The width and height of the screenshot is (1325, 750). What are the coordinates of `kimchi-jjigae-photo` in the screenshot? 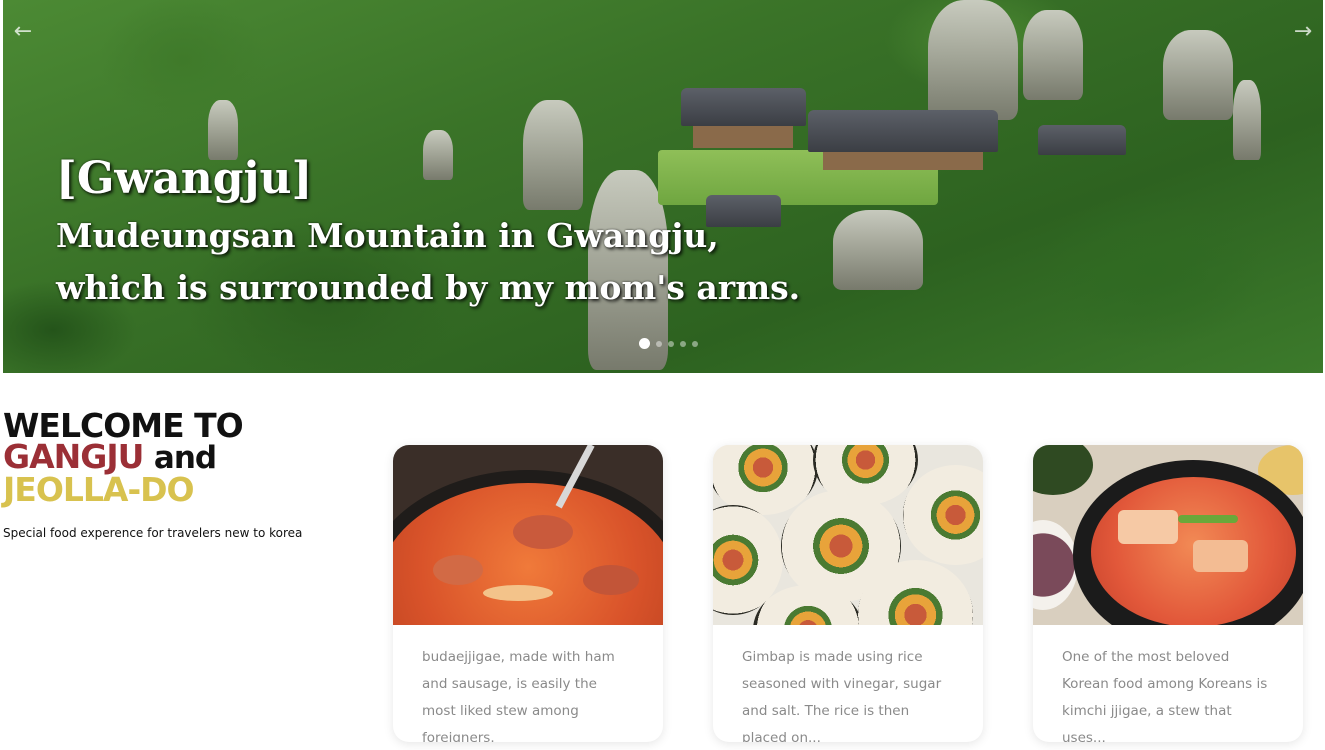 It's located at (1168, 535).